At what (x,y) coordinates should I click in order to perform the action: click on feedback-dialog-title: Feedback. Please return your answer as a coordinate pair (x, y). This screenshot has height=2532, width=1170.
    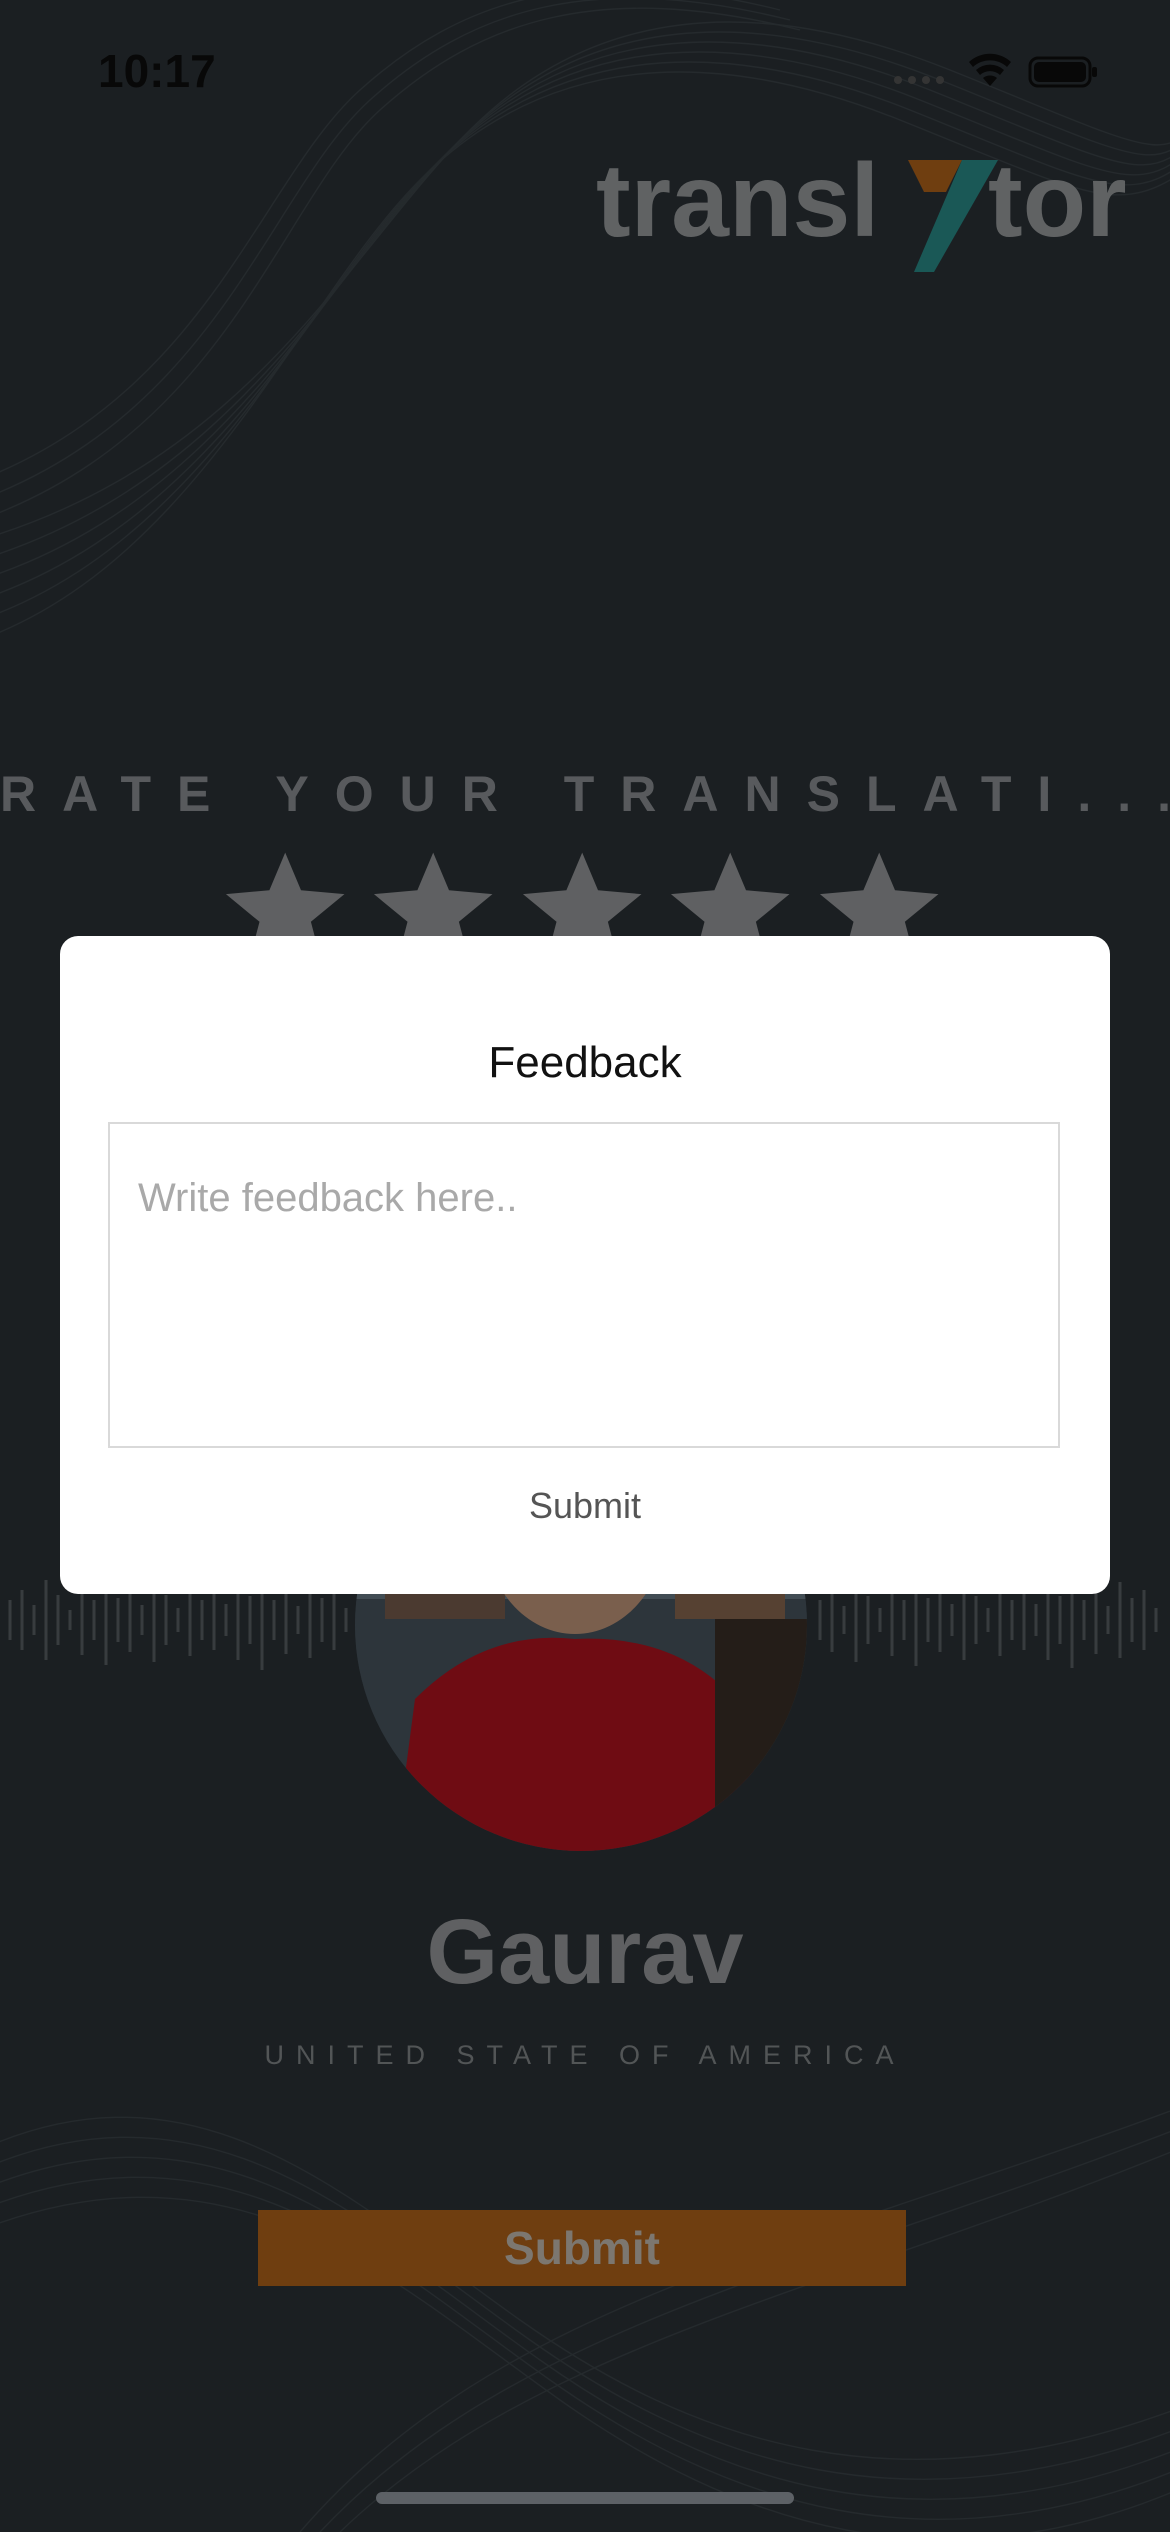
    Looking at the image, I should click on (585, 1062).